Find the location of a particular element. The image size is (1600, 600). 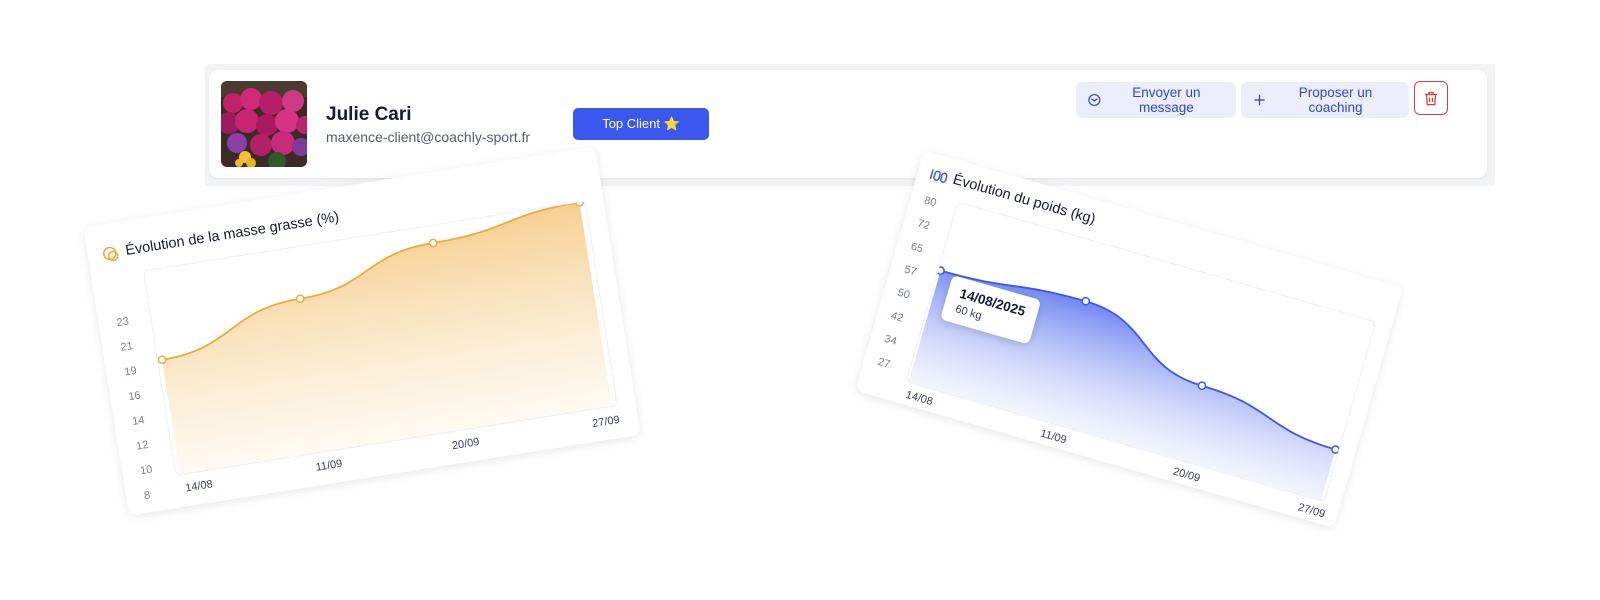

trash-icon is located at coordinates (1431, 98).